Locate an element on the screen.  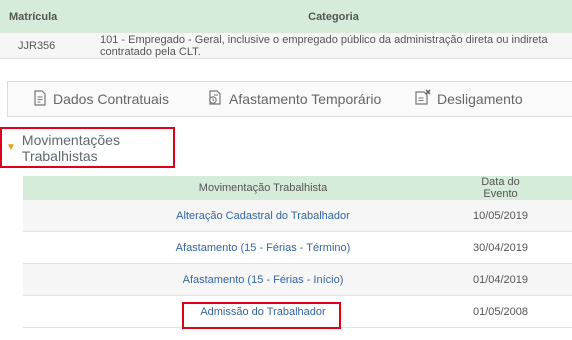
matricula-table-header: Matrícula Categoria is located at coordinates (286, 16).